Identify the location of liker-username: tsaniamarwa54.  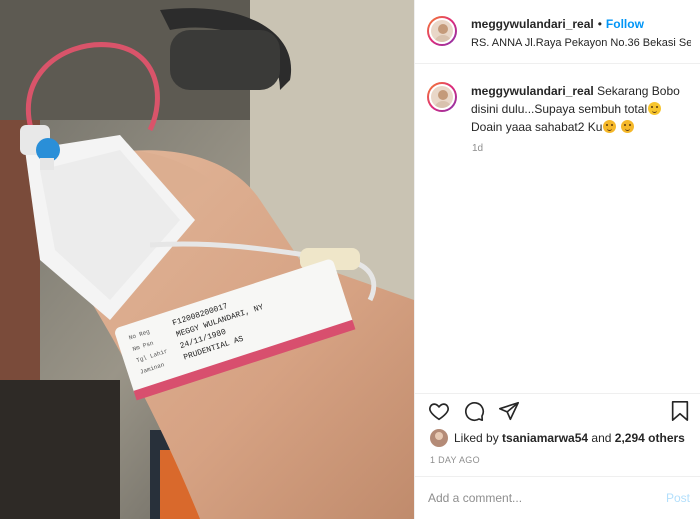
(545, 438).